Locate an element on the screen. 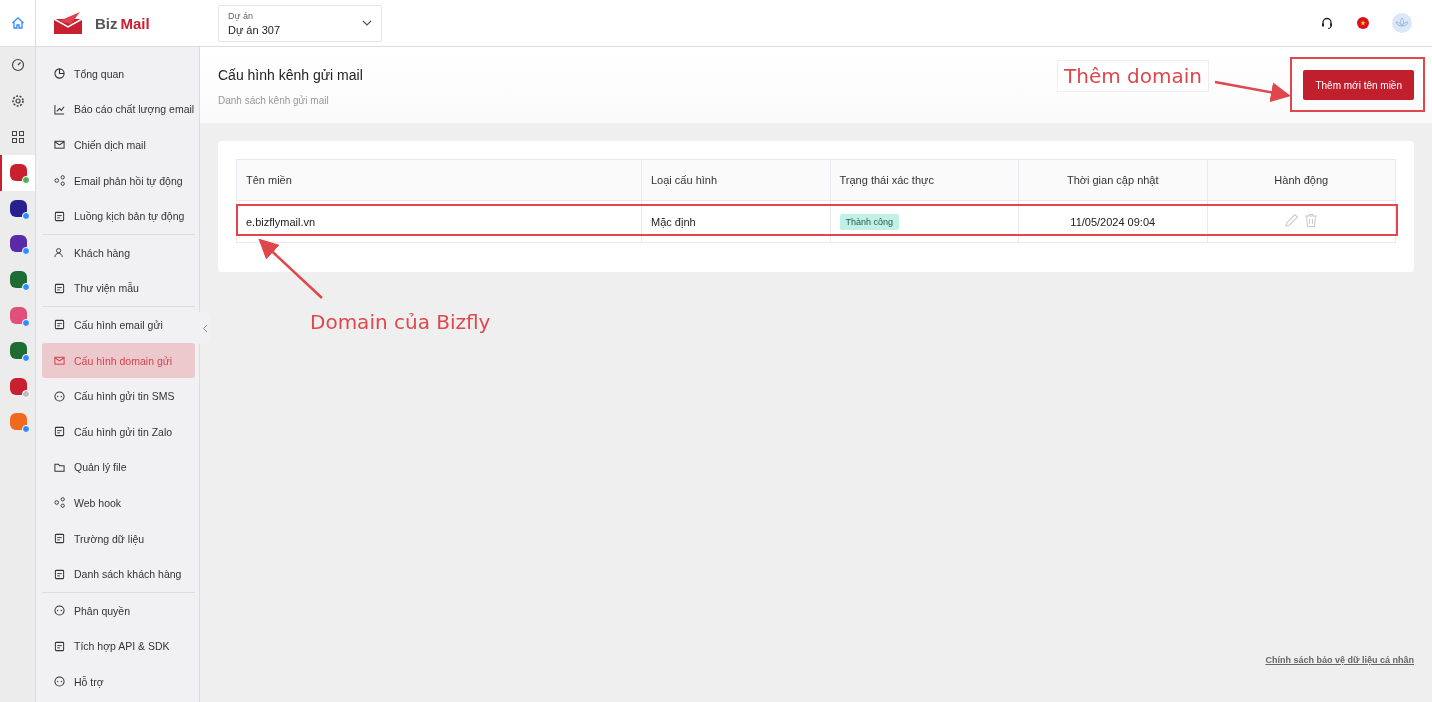  table-cell: 11/05/2024 09:04 is located at coordinates (1112, 221).